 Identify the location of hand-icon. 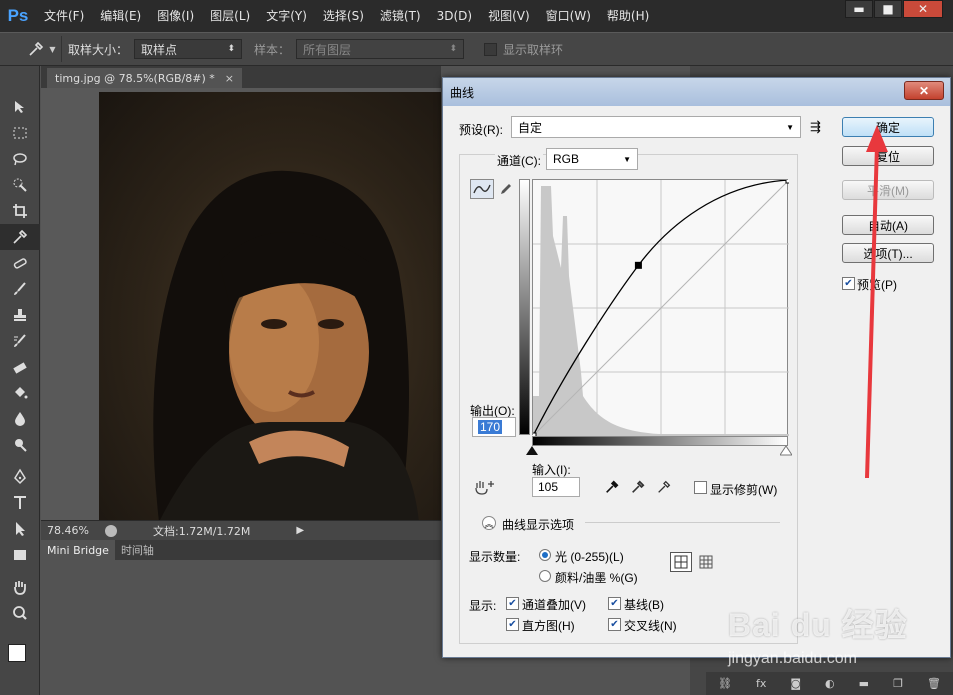
(20, 588).